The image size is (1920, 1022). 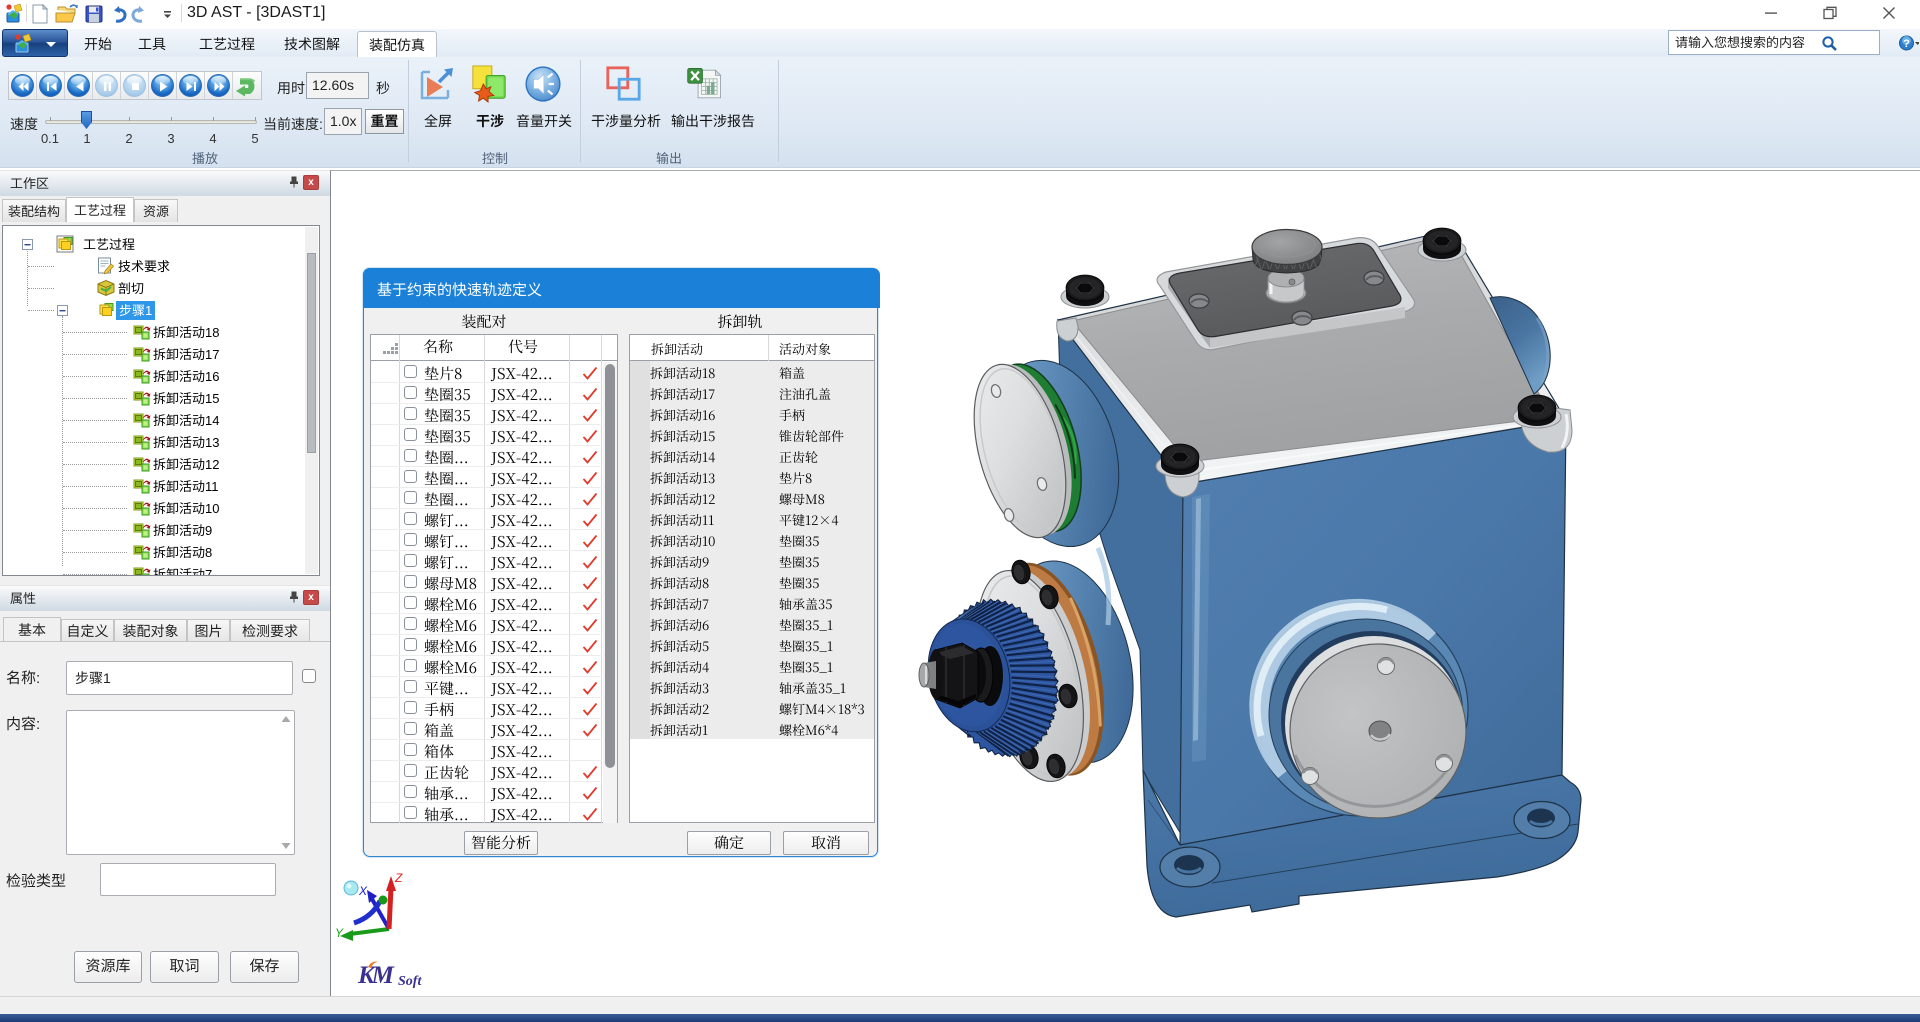 What do you see at coordinates (376, 975) in the screenshot?
I see `svg-text: KM` at bounding box center [376, 975].